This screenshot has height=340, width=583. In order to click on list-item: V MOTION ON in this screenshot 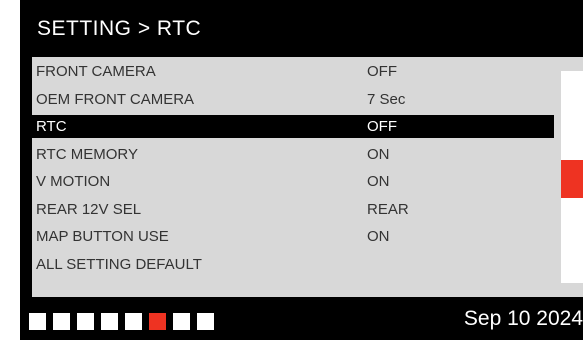, I will do `click(293, 181)`.